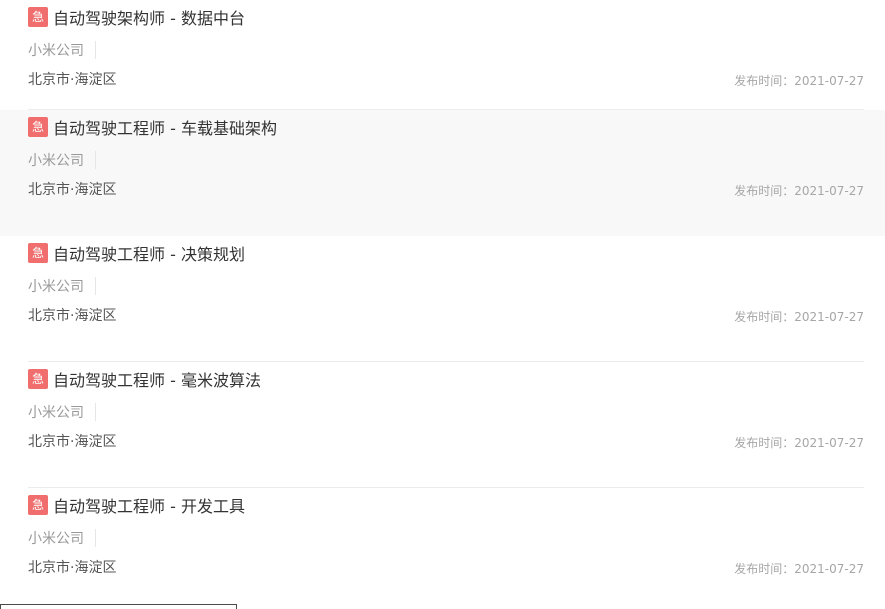  I want to click on job-title-row: 急 自动驾驶架构师 - 数据中台, so click(136, 17).